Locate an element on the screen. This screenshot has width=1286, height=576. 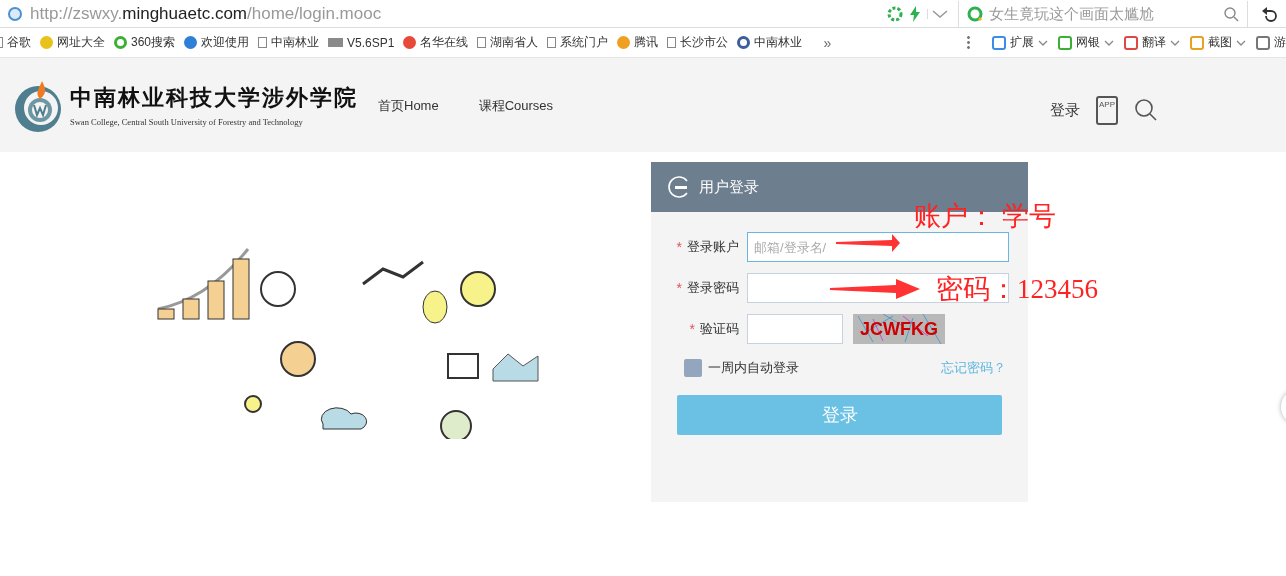
college-name: 中南林业科技大学涉外学院 is located at coordinates (214, 97).